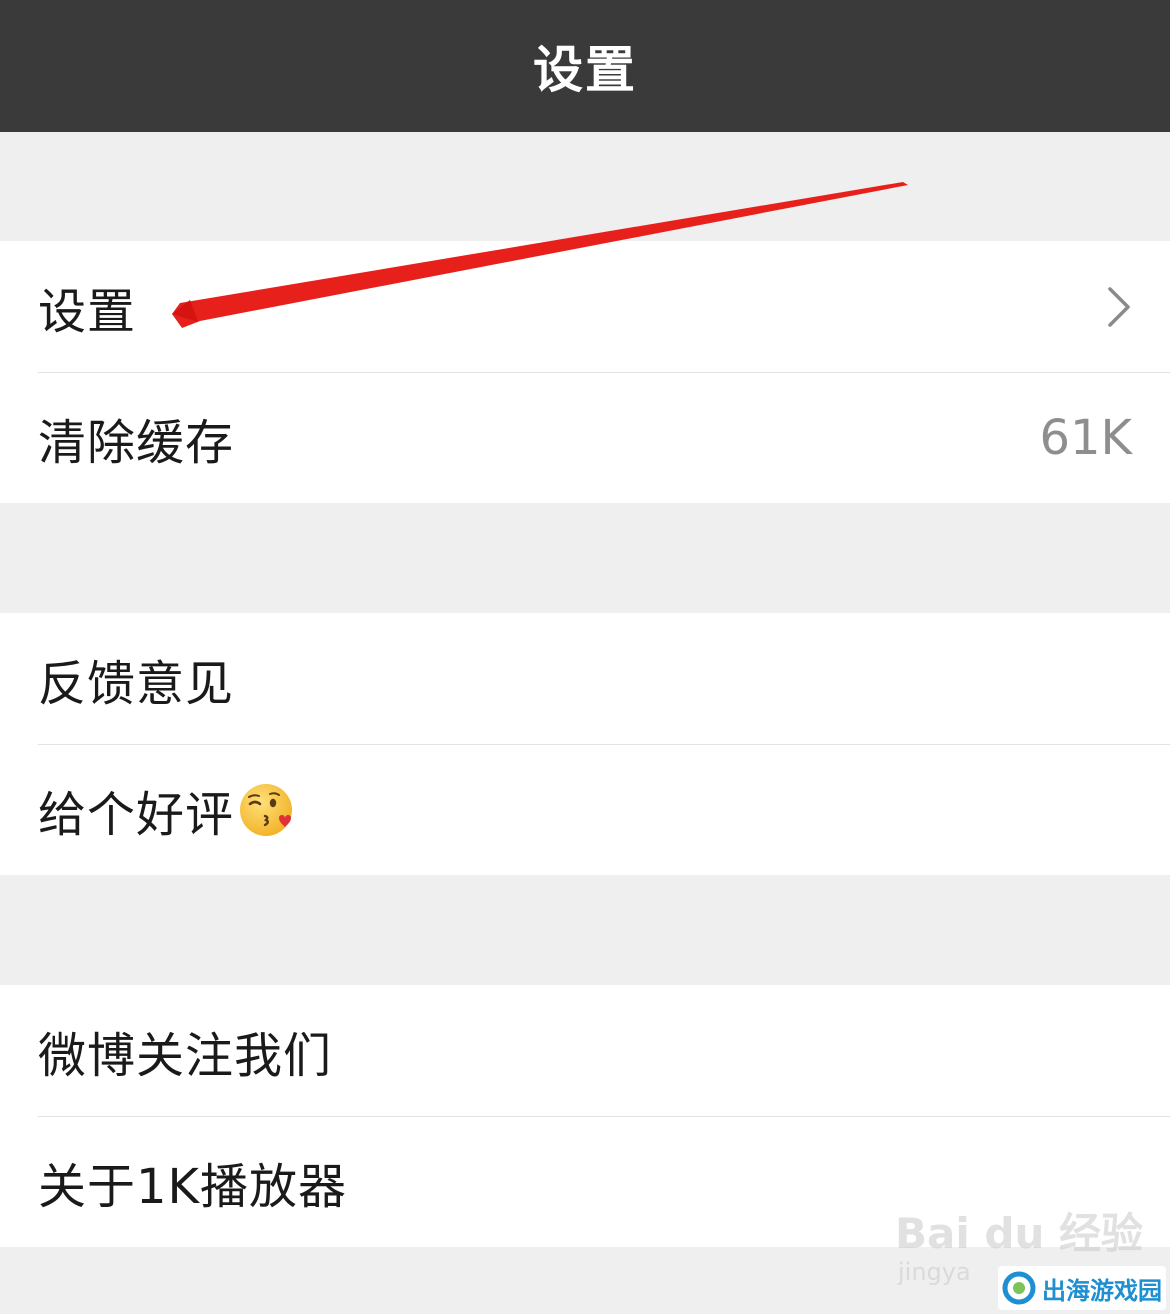  Describe the element at coordinates (87, 311) in the screenshot. I see `settings-row-label: 设置` at that location.